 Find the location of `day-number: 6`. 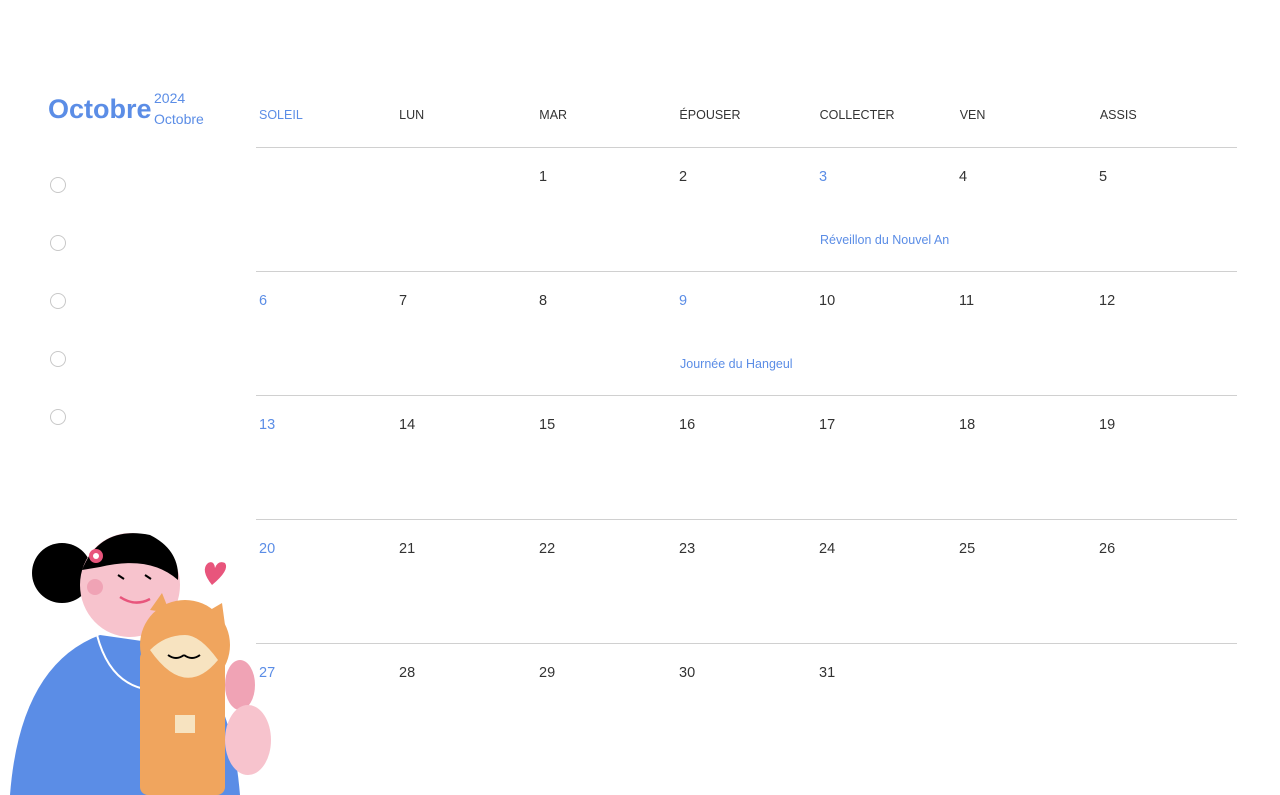

day-number: 6 is located at coordinates (263, 301).